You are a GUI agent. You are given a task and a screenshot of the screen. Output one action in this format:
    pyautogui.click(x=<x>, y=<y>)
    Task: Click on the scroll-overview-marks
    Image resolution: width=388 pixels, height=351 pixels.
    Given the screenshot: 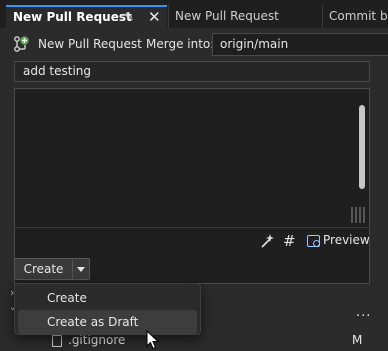 What is the action you would take?
    pyautogui.click(x=359, y=215)
    